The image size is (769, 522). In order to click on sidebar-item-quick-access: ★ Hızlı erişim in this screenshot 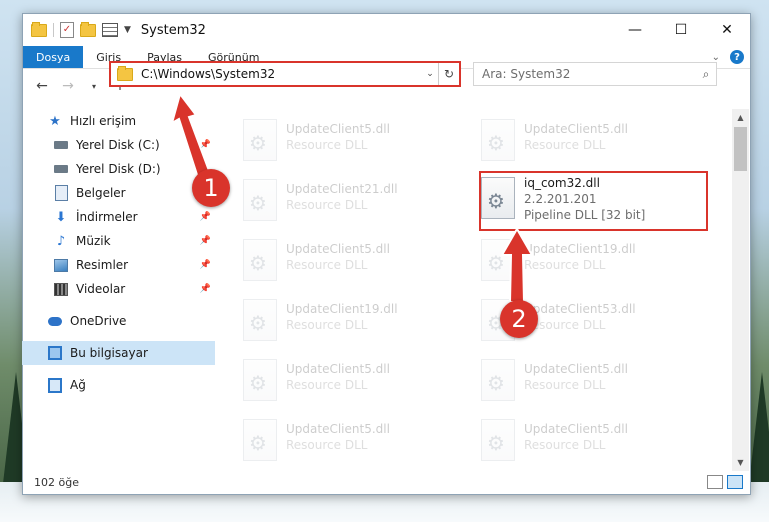, I will do `click(118, 121)`.